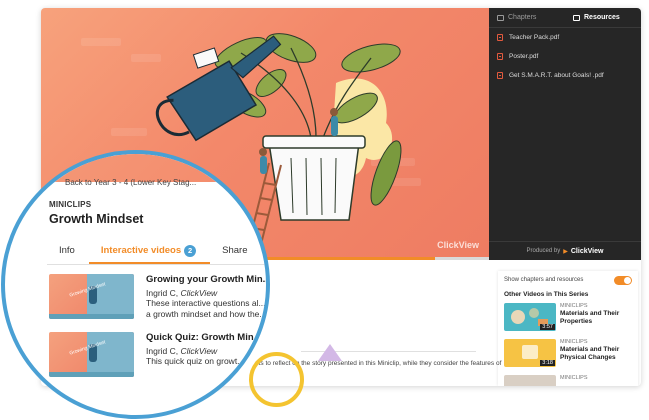  I want to click on tab-info: Info, so click(68, 252).